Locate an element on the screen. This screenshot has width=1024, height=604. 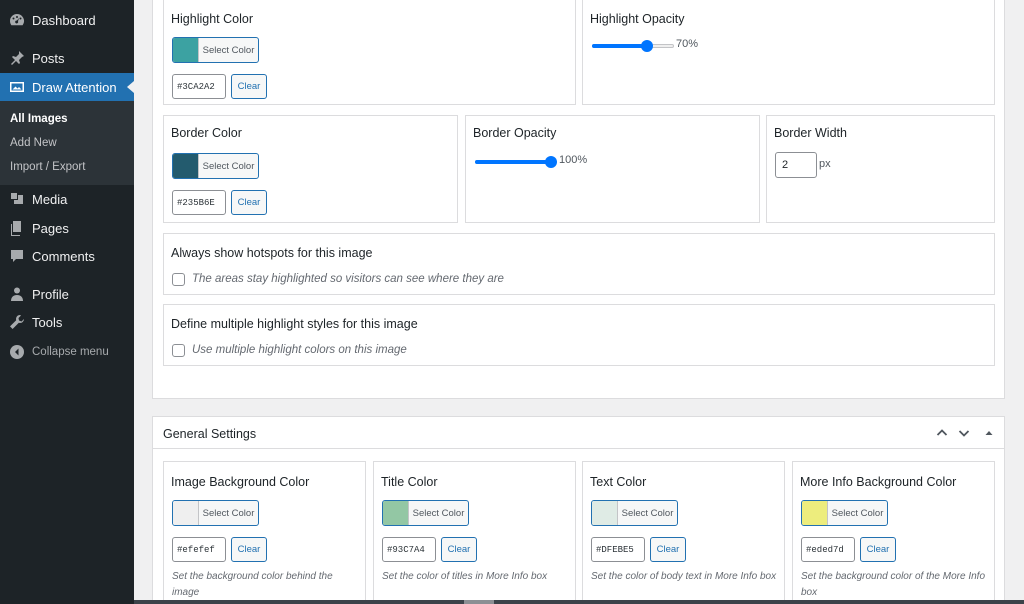
border-opacity-title: Border Opacity is located at coordinates (515, 133).